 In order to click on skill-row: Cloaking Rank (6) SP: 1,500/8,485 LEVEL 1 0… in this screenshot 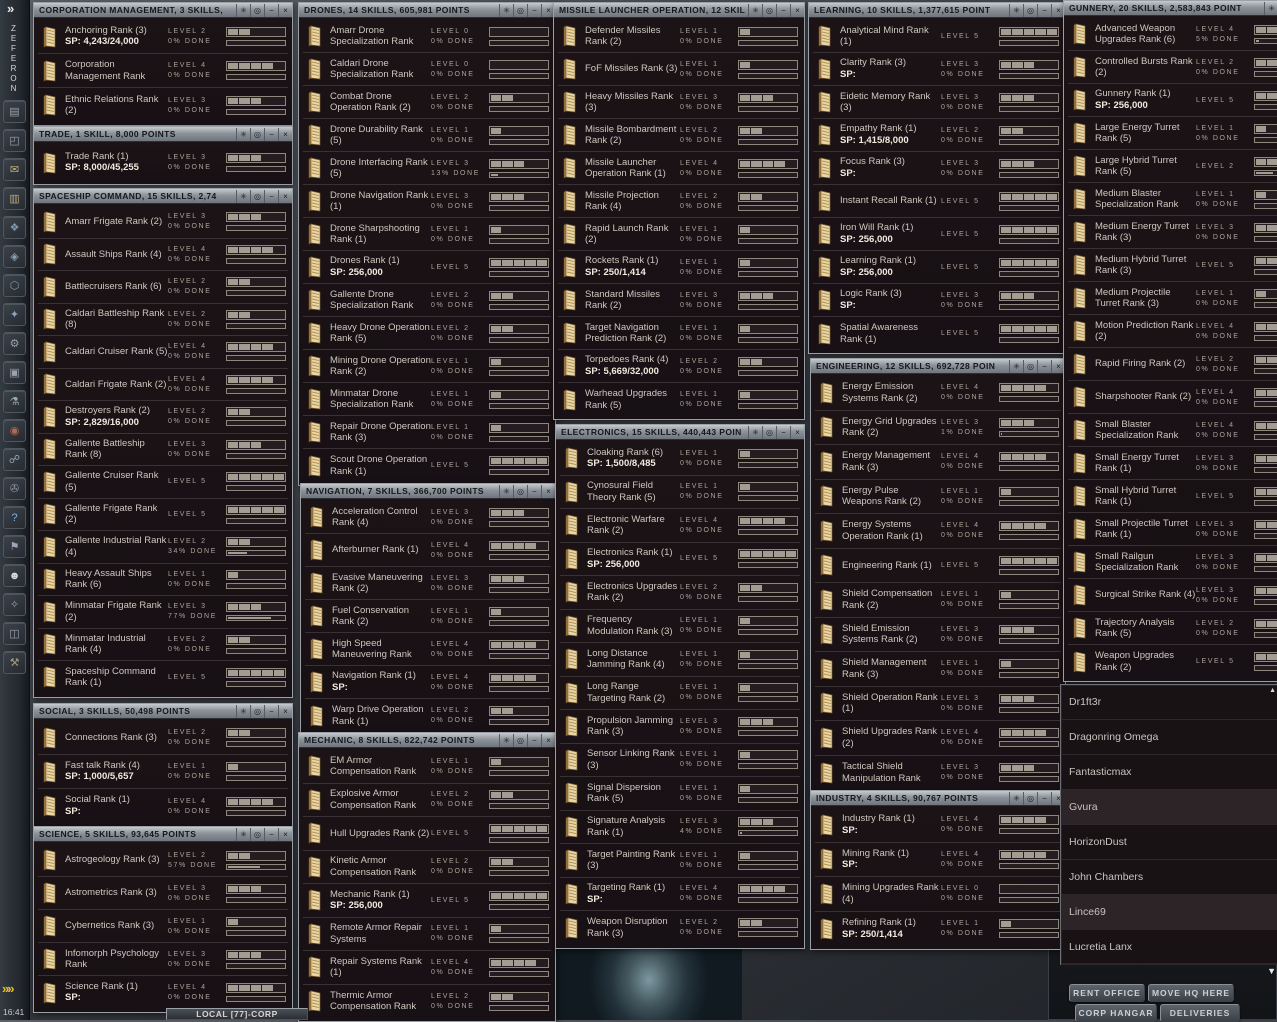, I will do `click(680, 459)`.